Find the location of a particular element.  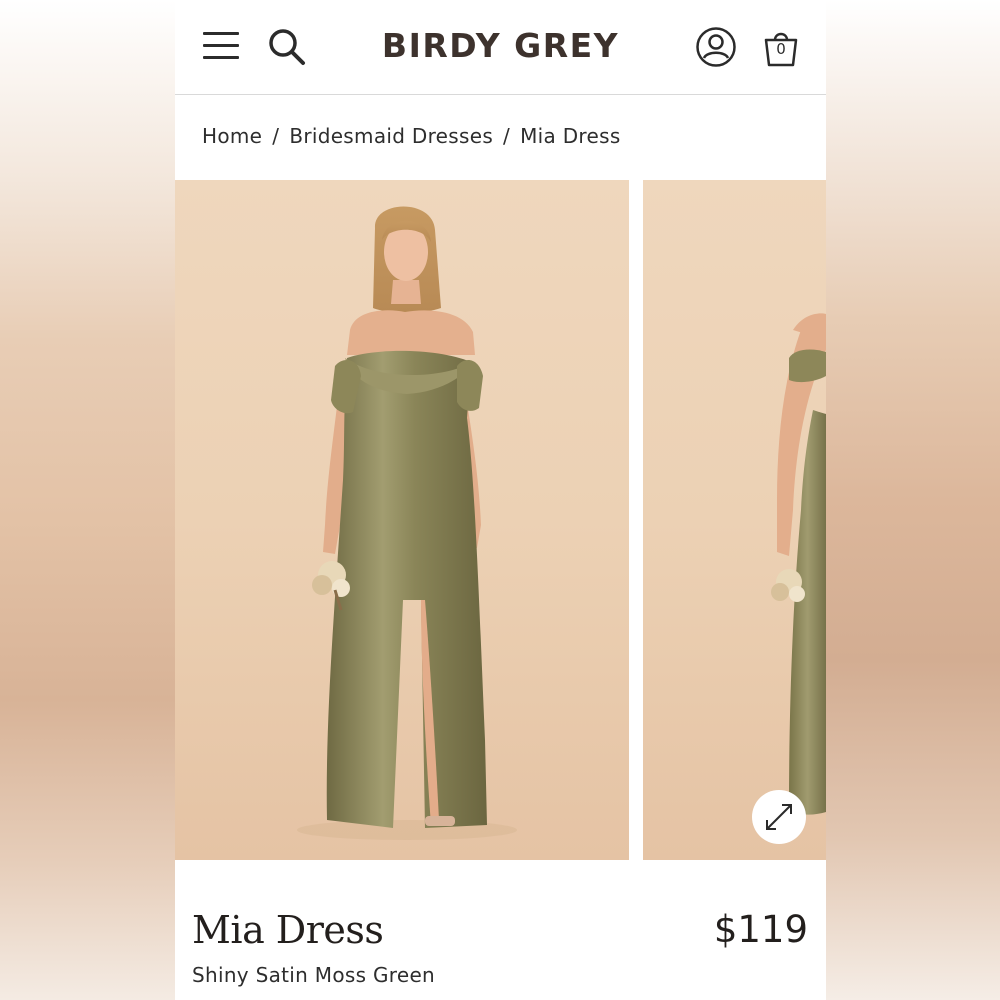

shopping-bag-icon: 0 is located at coordinates (781, 48).